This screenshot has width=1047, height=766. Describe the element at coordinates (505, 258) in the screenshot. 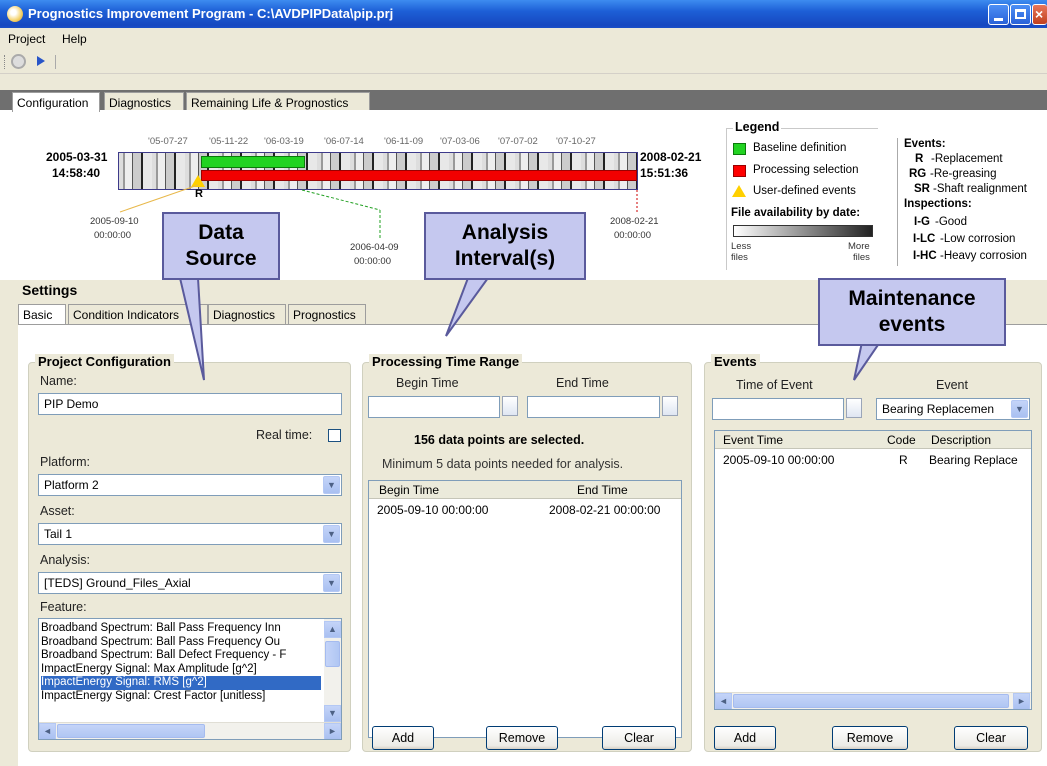

I see `callout-line: Interval(s)` at that location.